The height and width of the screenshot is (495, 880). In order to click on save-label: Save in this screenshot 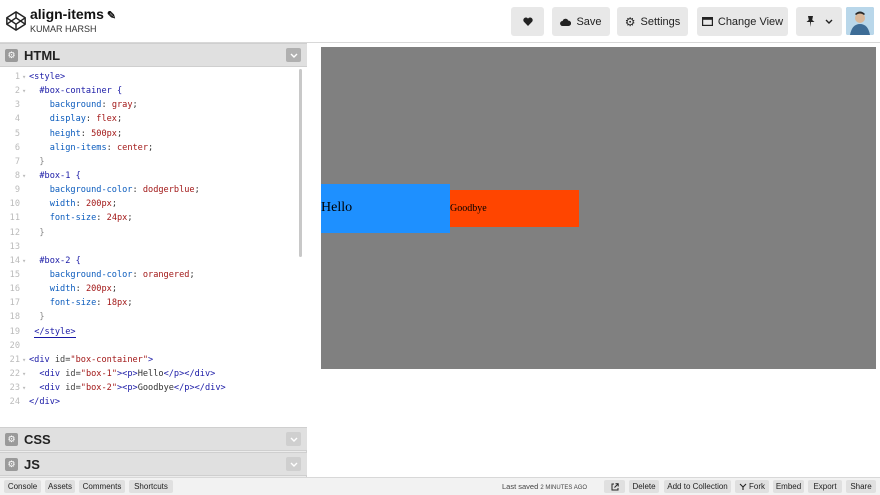, I will do `click(589, 21)`.